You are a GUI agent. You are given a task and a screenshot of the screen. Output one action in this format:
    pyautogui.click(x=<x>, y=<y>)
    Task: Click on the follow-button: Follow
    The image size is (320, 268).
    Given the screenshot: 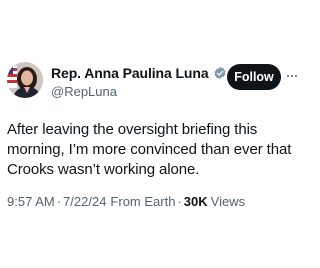 What is the action you would take?
    pyautogui.click(x=254, y=77)
    